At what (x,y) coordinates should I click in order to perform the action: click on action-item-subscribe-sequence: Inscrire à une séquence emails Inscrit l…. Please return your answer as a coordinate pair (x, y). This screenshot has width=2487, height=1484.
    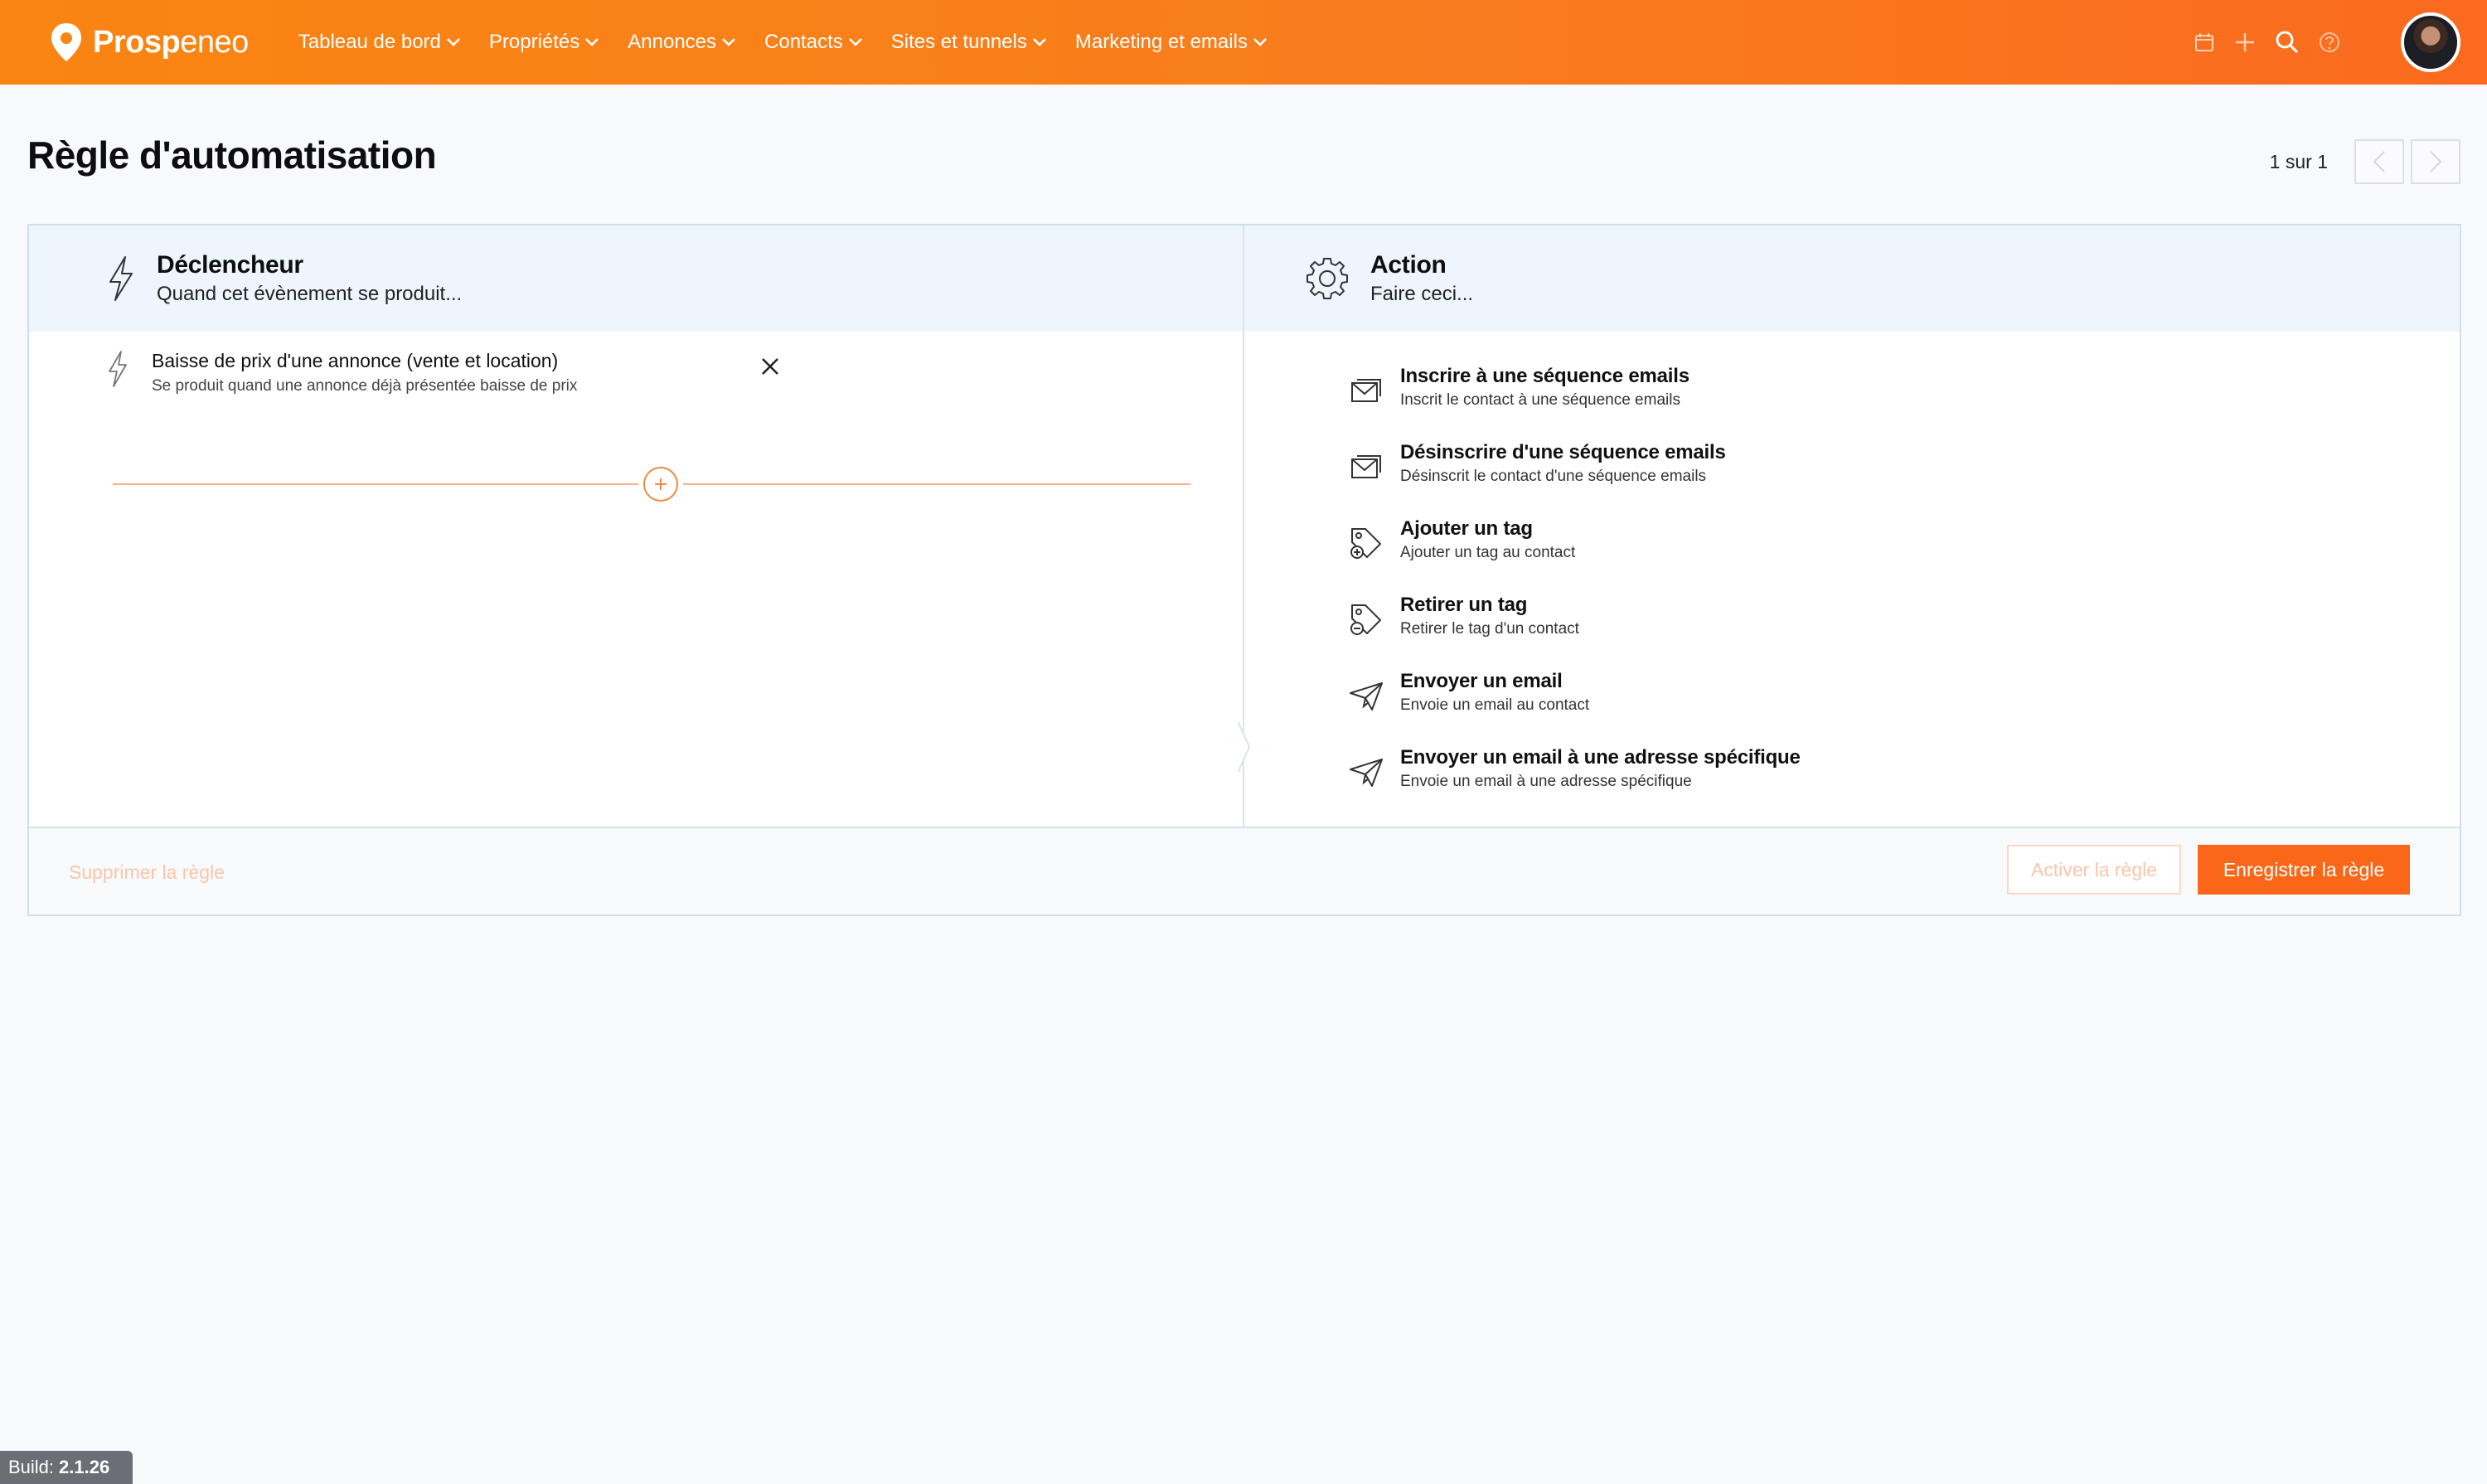
    Looking at the image, I should click on (1574, 403).